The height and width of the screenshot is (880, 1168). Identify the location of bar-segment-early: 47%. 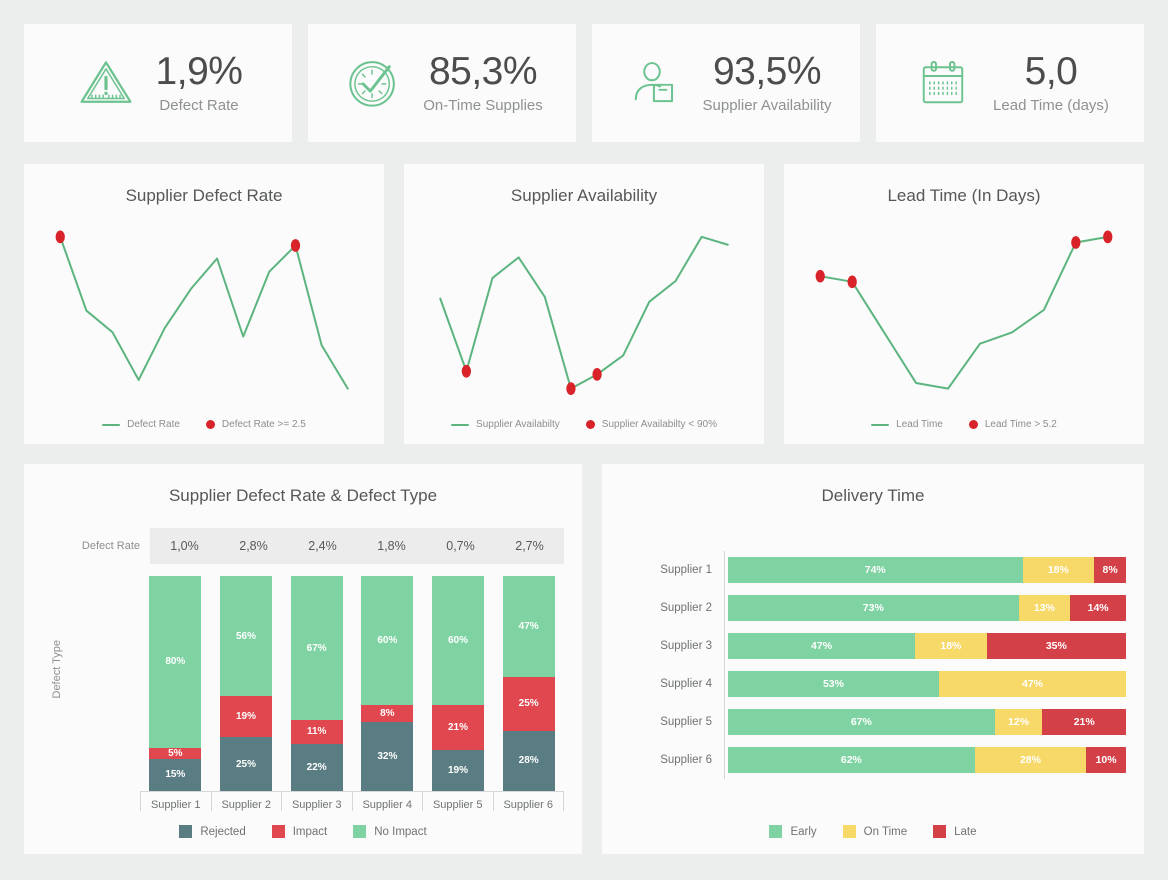
(822, 645).